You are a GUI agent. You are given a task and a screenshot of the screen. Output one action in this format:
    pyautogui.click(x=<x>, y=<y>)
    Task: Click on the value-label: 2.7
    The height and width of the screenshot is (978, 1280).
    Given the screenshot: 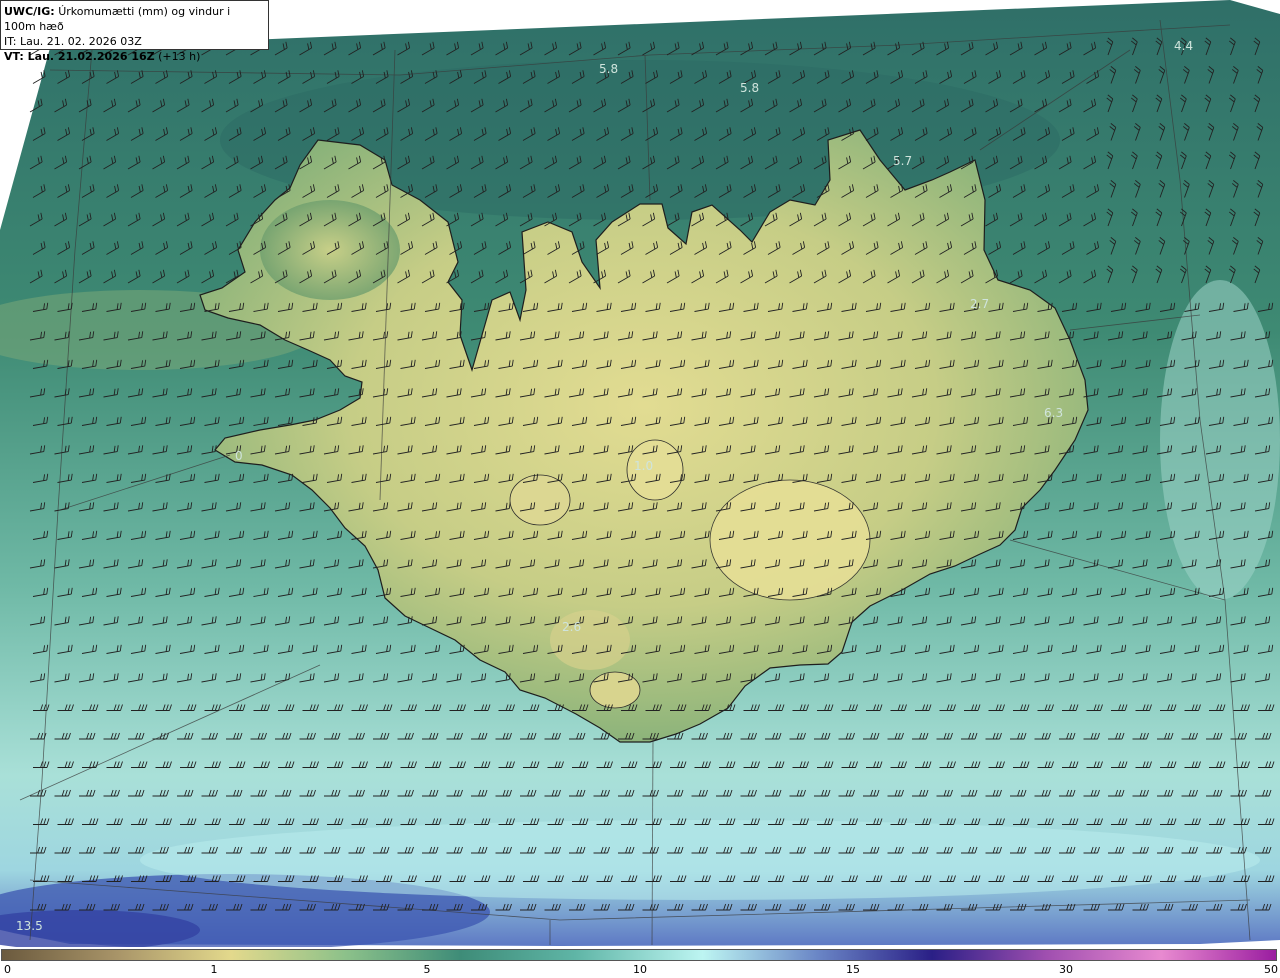 What is the action you would take?
    pyautogui.click(x=979, y=304)
    